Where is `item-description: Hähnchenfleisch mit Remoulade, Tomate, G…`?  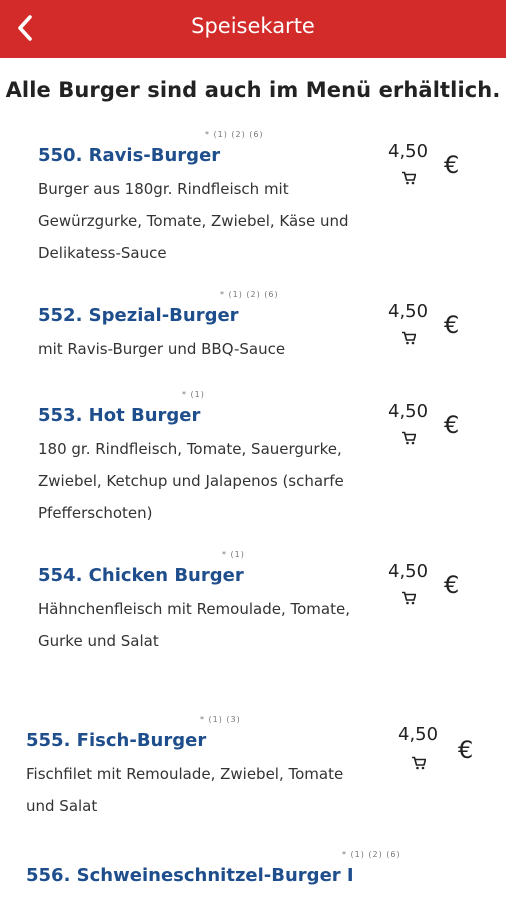
item-description: Hähnchenfleisch mit Remoulade, Tomate, G… is located at coordinates (194, 625).